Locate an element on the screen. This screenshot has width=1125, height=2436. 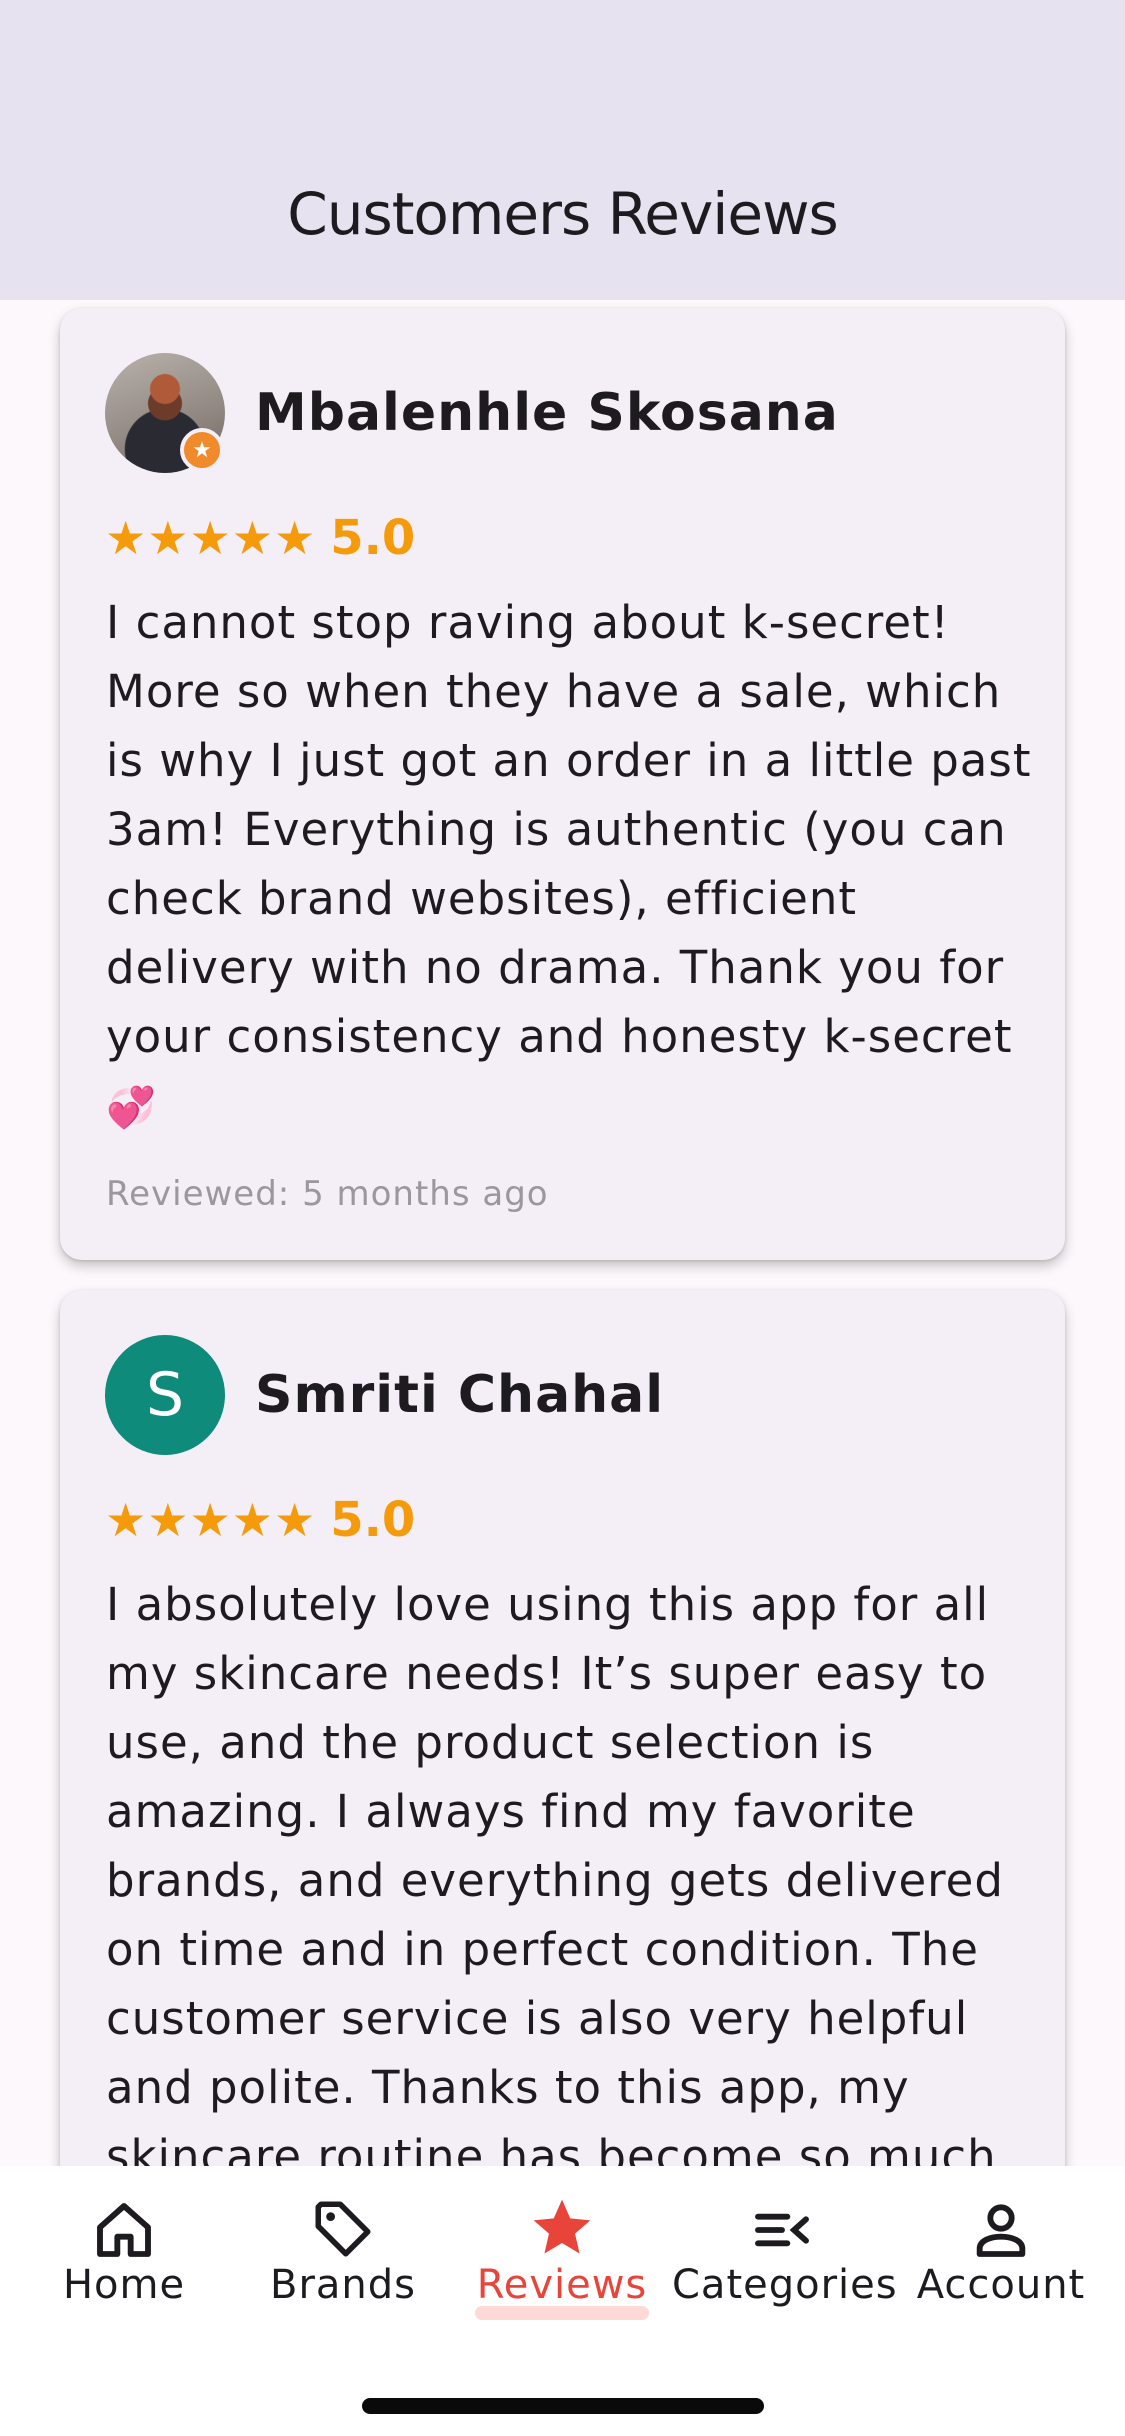
star-icon is located at coordinates (562, 2224).